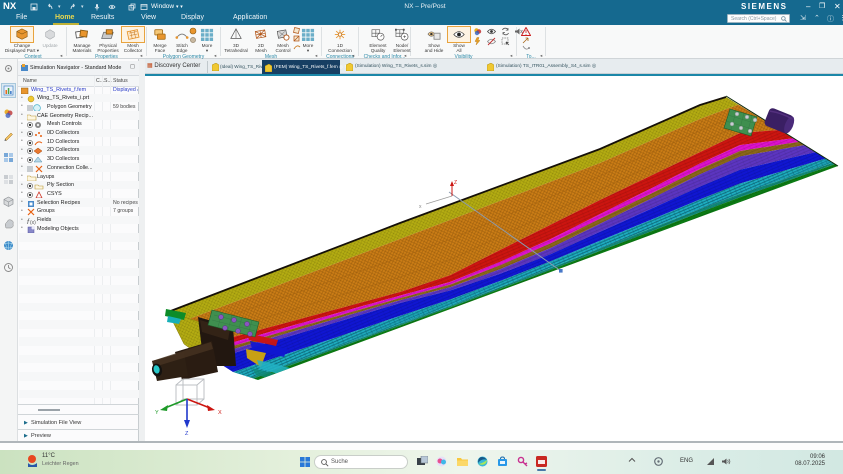 The image size is (843, 474). What do you see at coordinates (33, 222) in the screenshot?
I see `svg-text: (x)` at bounding box center [33, 222].